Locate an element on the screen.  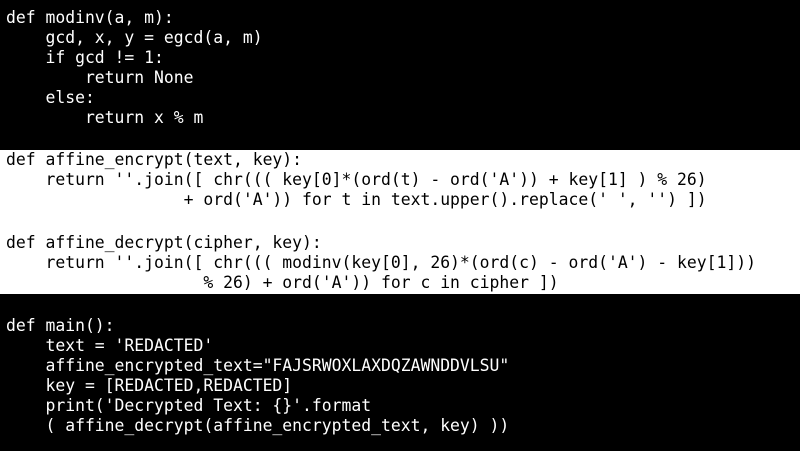
code-line: return None is located at coordinates (100, 77).